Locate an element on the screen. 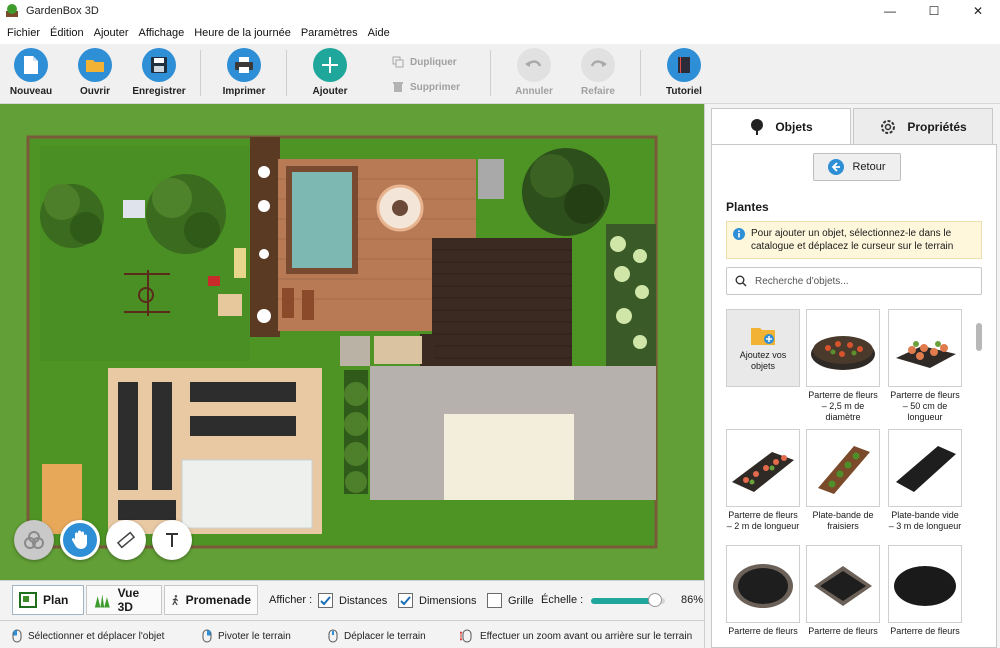  tab-objects: Objets is located at coordinates (781, 127).